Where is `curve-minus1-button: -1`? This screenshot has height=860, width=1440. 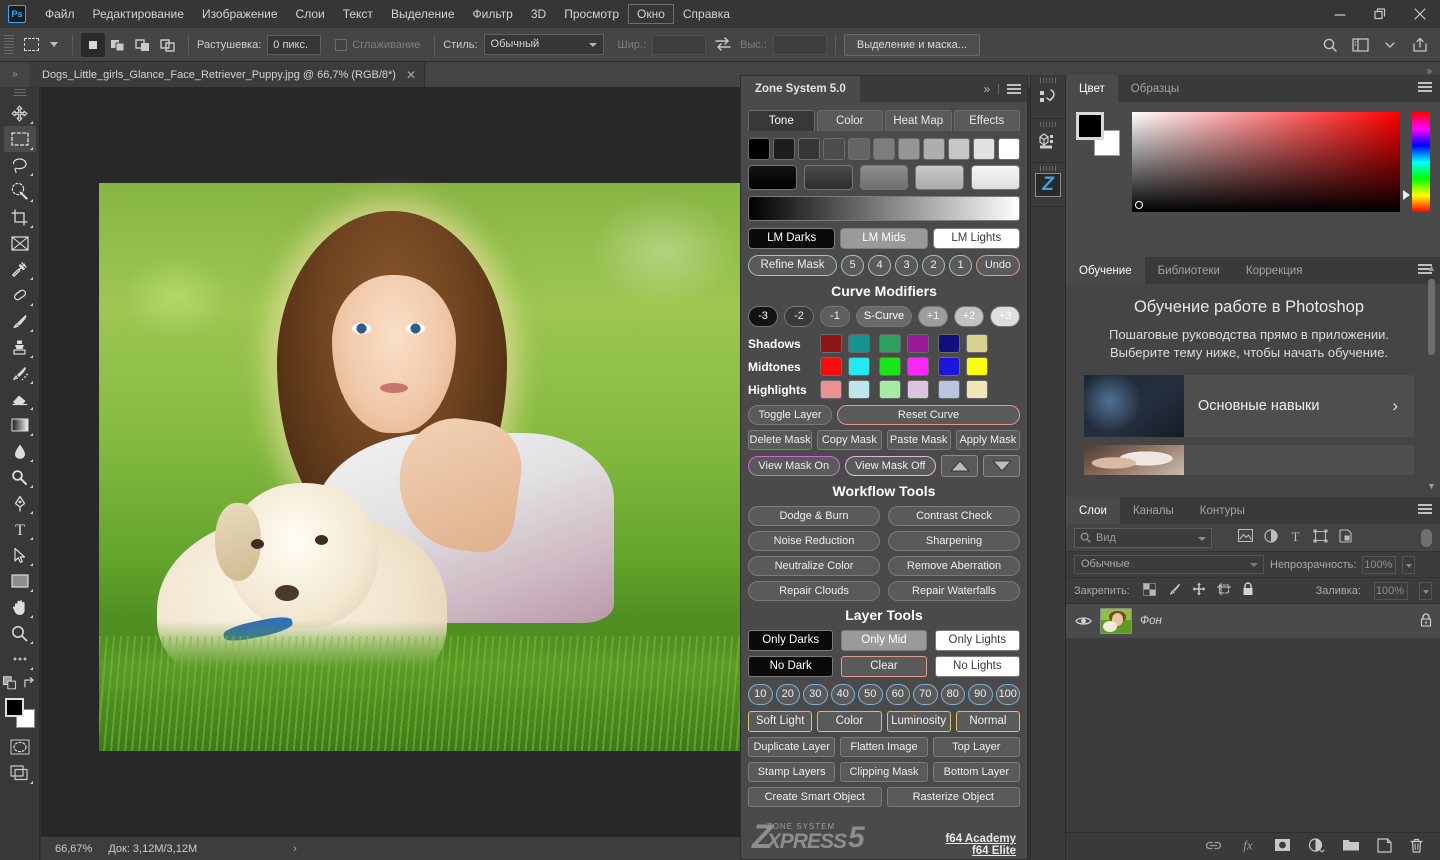
curve-minus1-button: -1 is located at coordinates (835, 316).